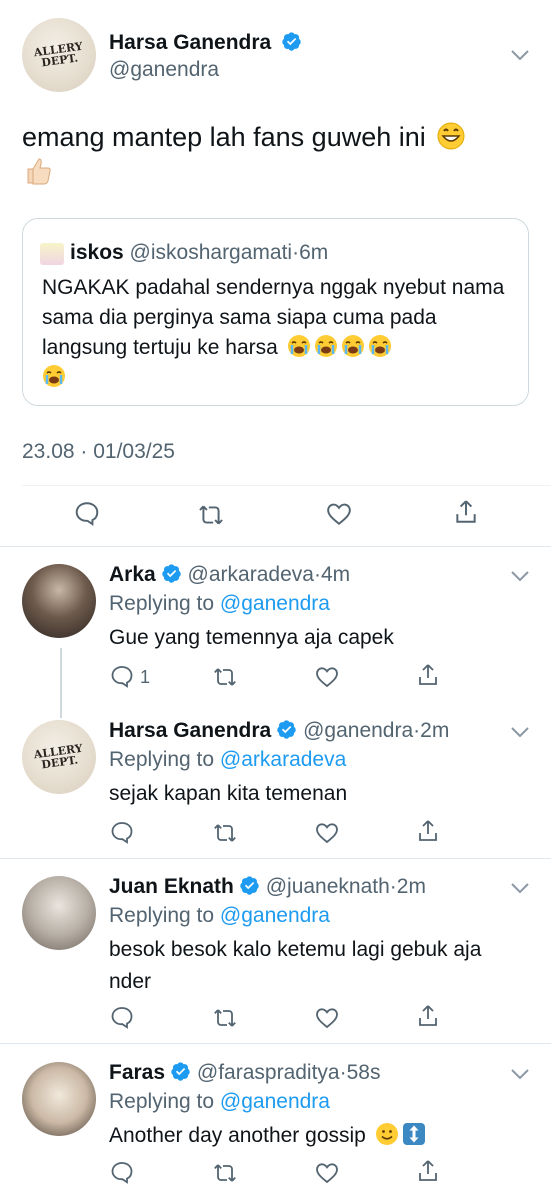 The height and width of the screenshot is (1200, 551). Describe the element at coordinates (274, 156) in the screenshot. I see `tweet-text: emang mantep lah fans guweh ini` at that location.